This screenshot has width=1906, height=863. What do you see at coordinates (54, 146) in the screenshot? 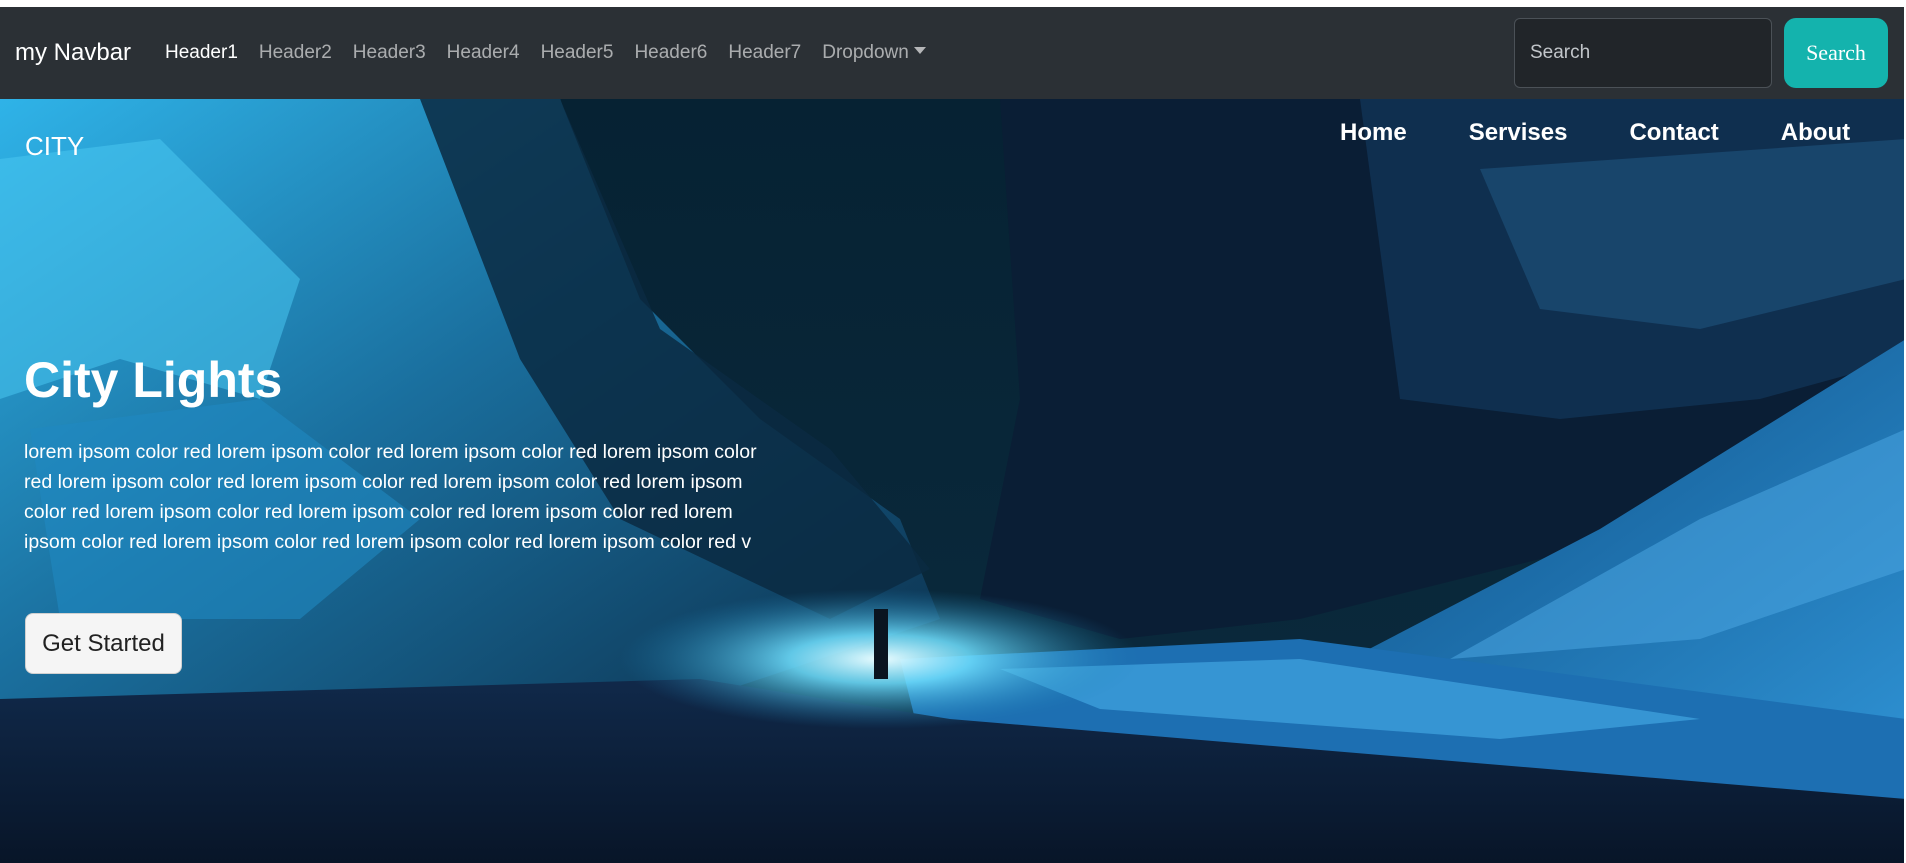
I see `hero-logo: CITY` at bounding box center [54, 146].